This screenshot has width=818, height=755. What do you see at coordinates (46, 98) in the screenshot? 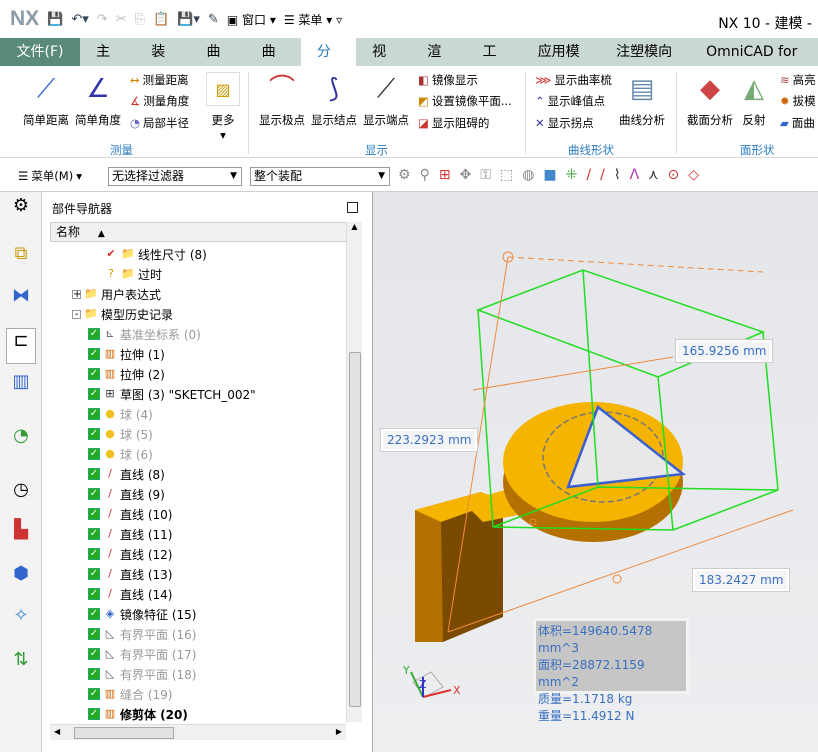
I see `simple-distance-button: ⟋ 简单距离` at bounding box center [46, 98].